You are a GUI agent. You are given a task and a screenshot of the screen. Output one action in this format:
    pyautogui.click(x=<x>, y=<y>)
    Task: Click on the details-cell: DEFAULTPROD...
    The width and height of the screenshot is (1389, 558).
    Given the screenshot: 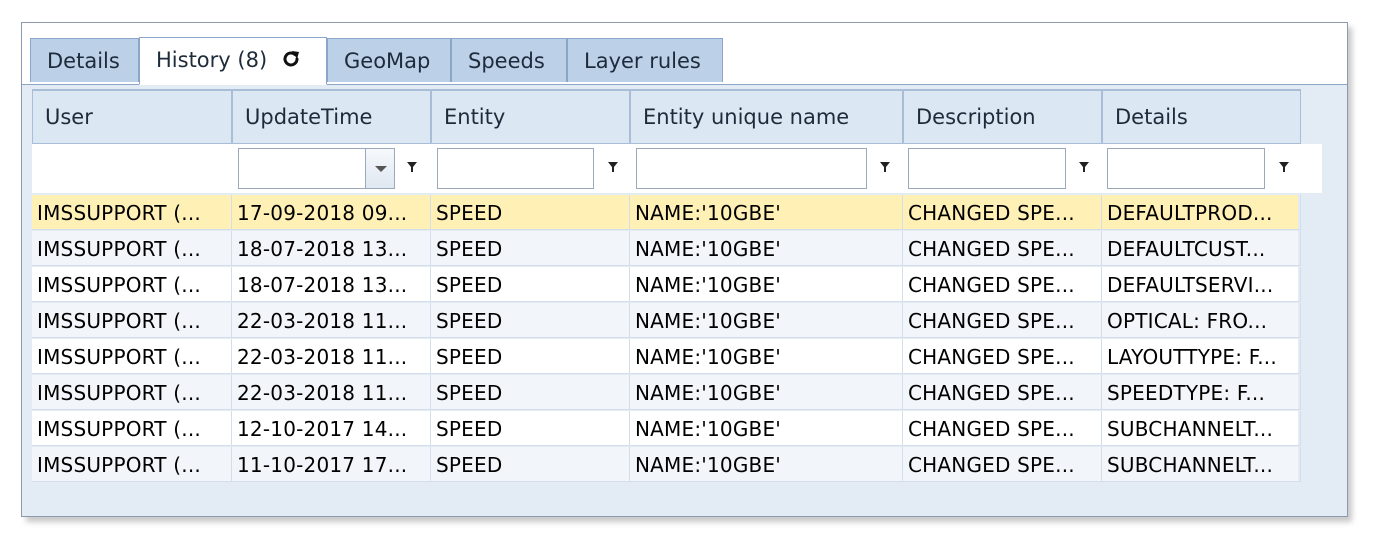 What is the action you would take?
    pyautogui.click(x=1201, y=212)
    